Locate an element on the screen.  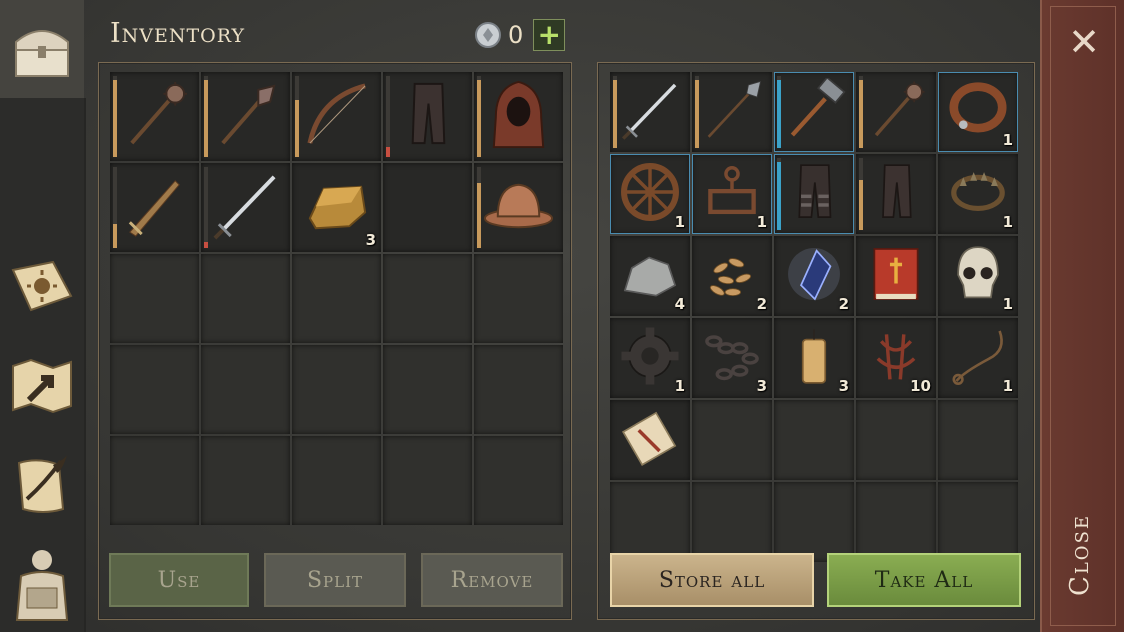
close-icon: ✕ is located at coordinates (1084, 42).